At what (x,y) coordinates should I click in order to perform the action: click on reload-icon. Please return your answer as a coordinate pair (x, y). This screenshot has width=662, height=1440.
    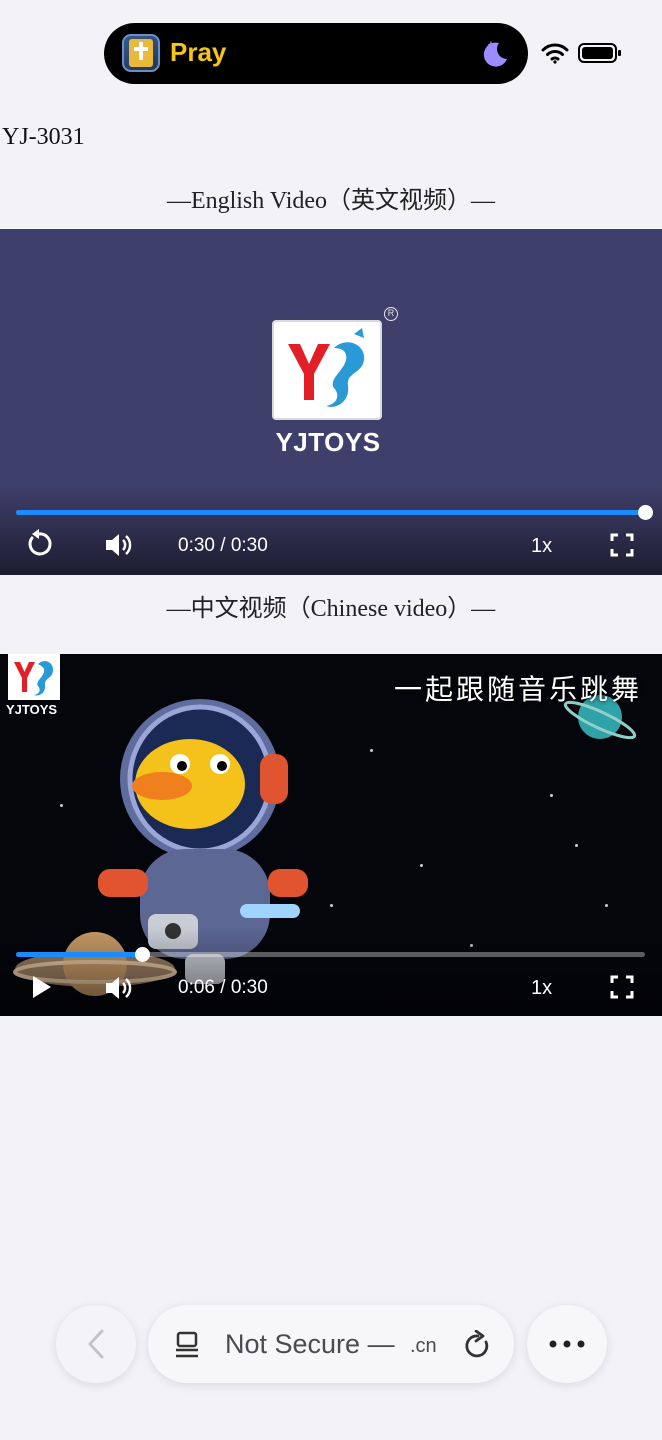
    Looking at the image, I should click on (478, 1345).